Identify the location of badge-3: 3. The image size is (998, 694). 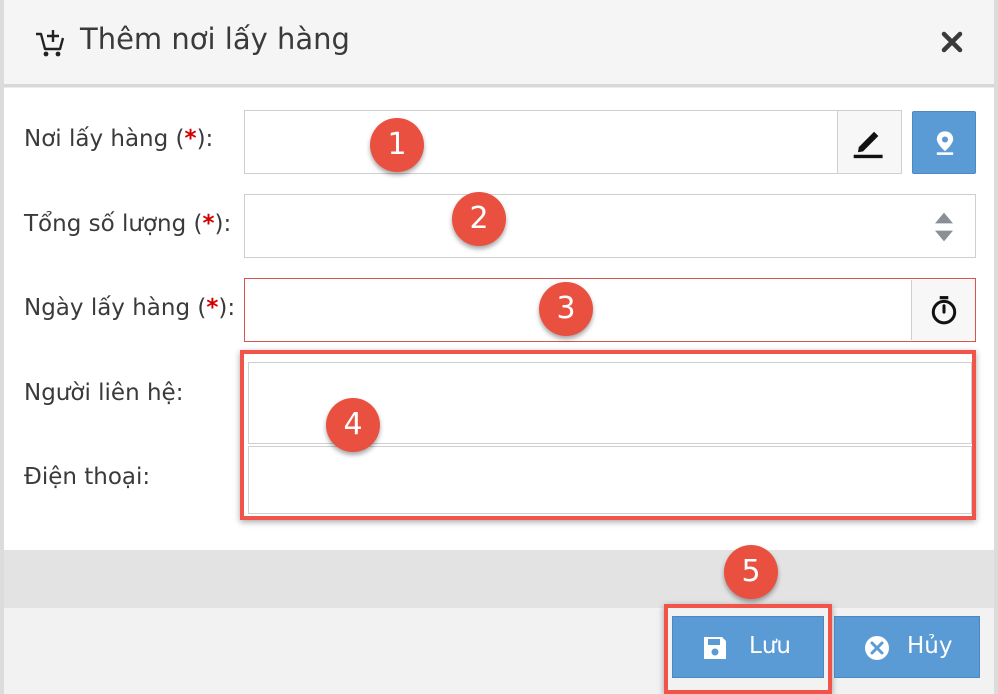
(566, 309).